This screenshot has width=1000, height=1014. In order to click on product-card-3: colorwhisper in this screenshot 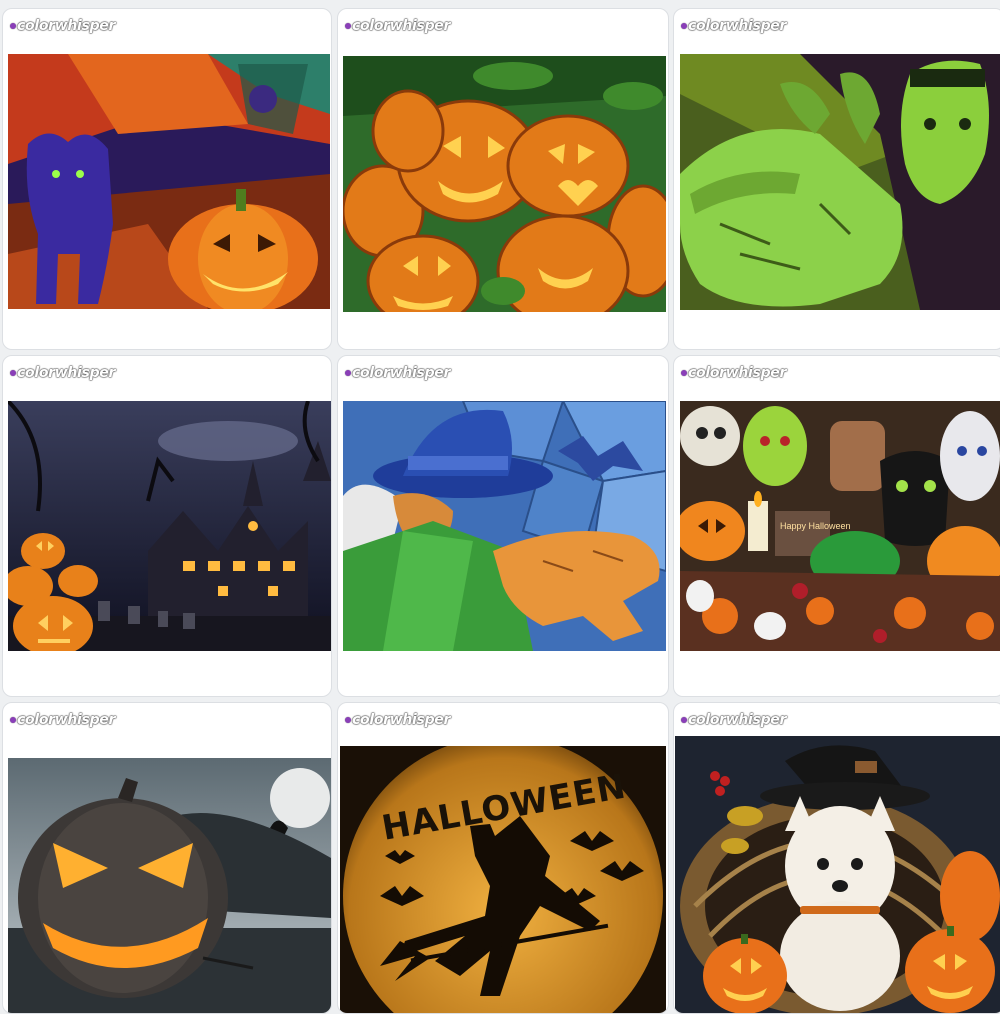, I will do `click(836, 179)`.